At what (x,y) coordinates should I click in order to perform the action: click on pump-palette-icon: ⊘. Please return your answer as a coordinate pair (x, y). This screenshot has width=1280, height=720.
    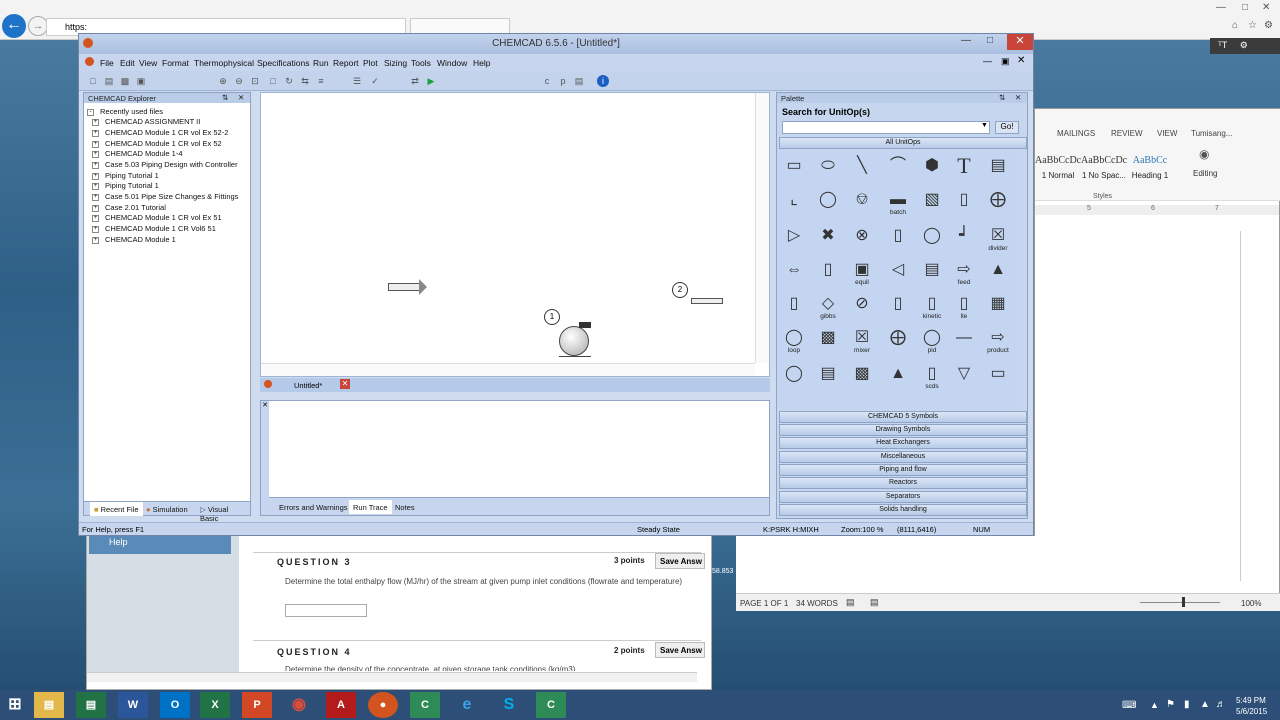
    Looking at the image, I should click on (862, 304).